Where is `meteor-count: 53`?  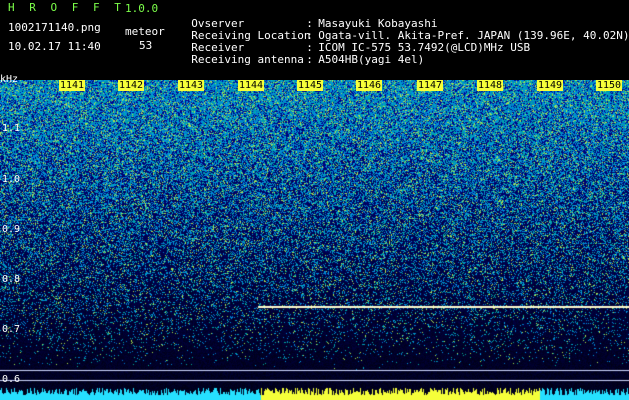
meteor-count: 53 is located at coordinates (146, 45).